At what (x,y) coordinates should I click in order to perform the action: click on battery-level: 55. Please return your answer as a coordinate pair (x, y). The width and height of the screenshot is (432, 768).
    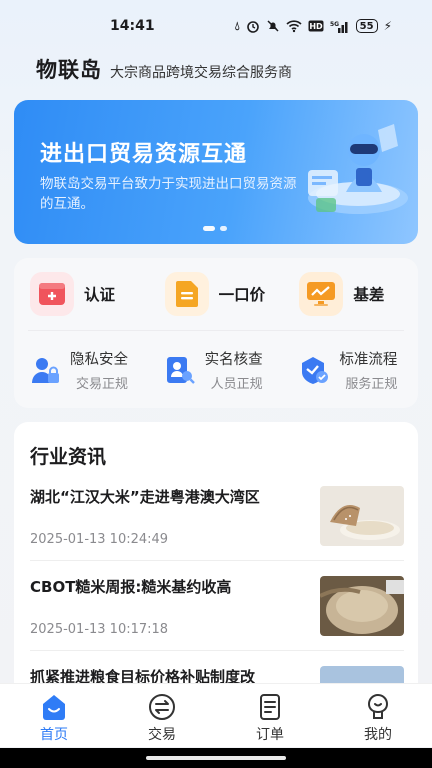
    Looking at the image, I should click on (366, 26).